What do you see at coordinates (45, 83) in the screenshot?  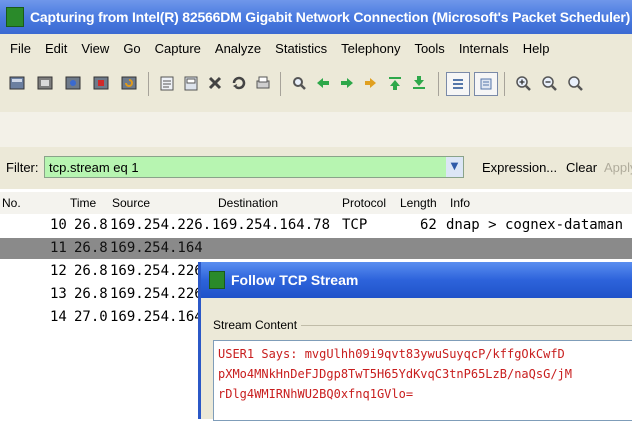 I see `capture-options-icon` at bounding box center [45, 83].